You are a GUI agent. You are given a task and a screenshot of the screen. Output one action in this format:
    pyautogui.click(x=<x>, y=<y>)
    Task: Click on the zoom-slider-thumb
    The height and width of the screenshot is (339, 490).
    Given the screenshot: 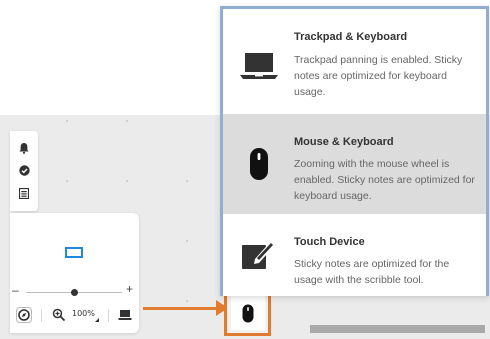 What is the action you would take?
    pyautogui.click(x=74, y=292)
    